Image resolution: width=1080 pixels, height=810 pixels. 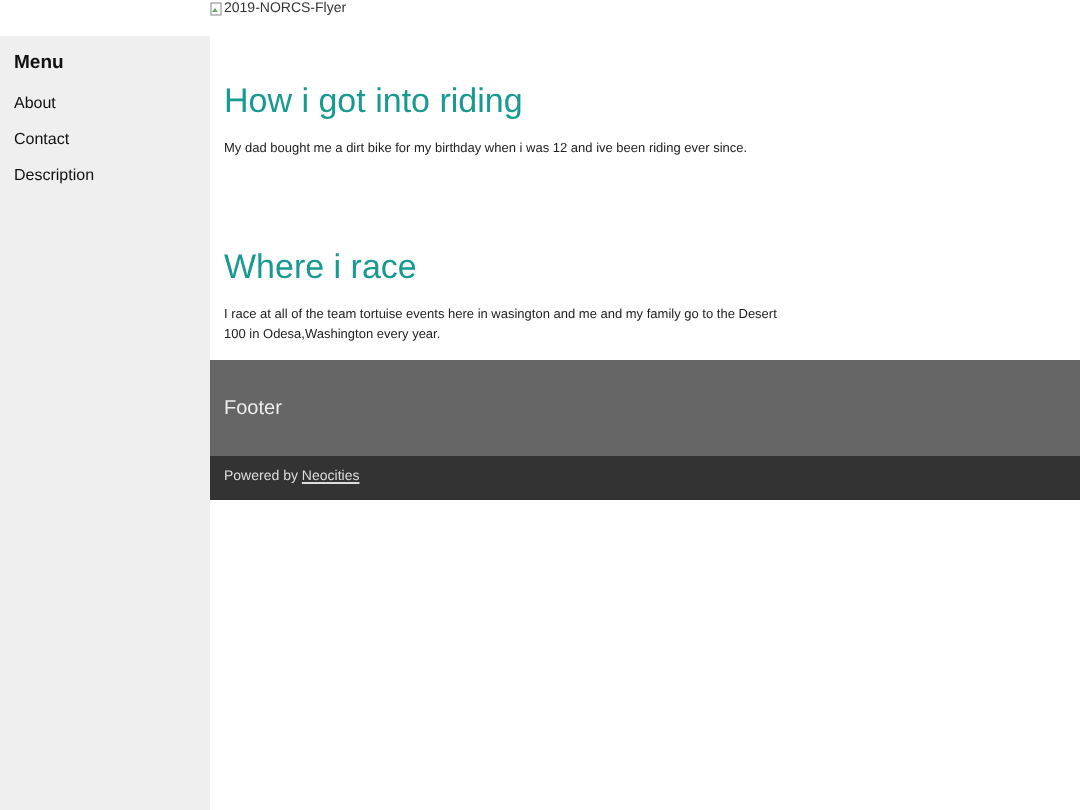 I want to click on menu-item: About, so click(x=105, y=104).